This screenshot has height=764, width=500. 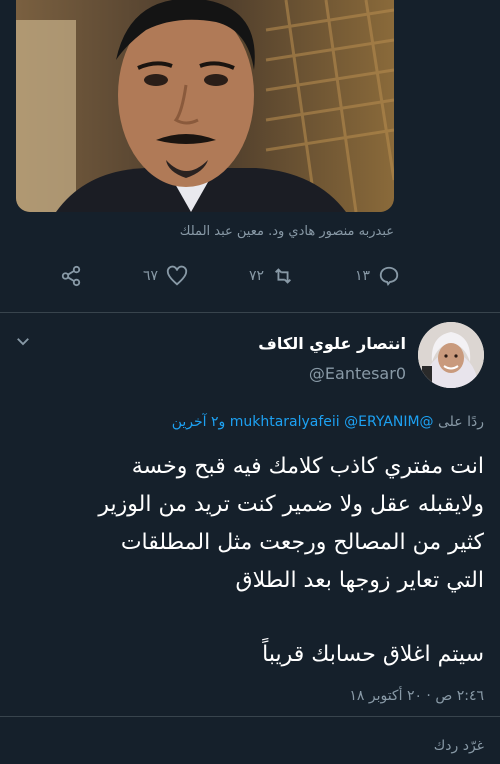 I want to click on tweet-actions: ٦٧ ٧٢ ١٣, so click(x=230, y=276).